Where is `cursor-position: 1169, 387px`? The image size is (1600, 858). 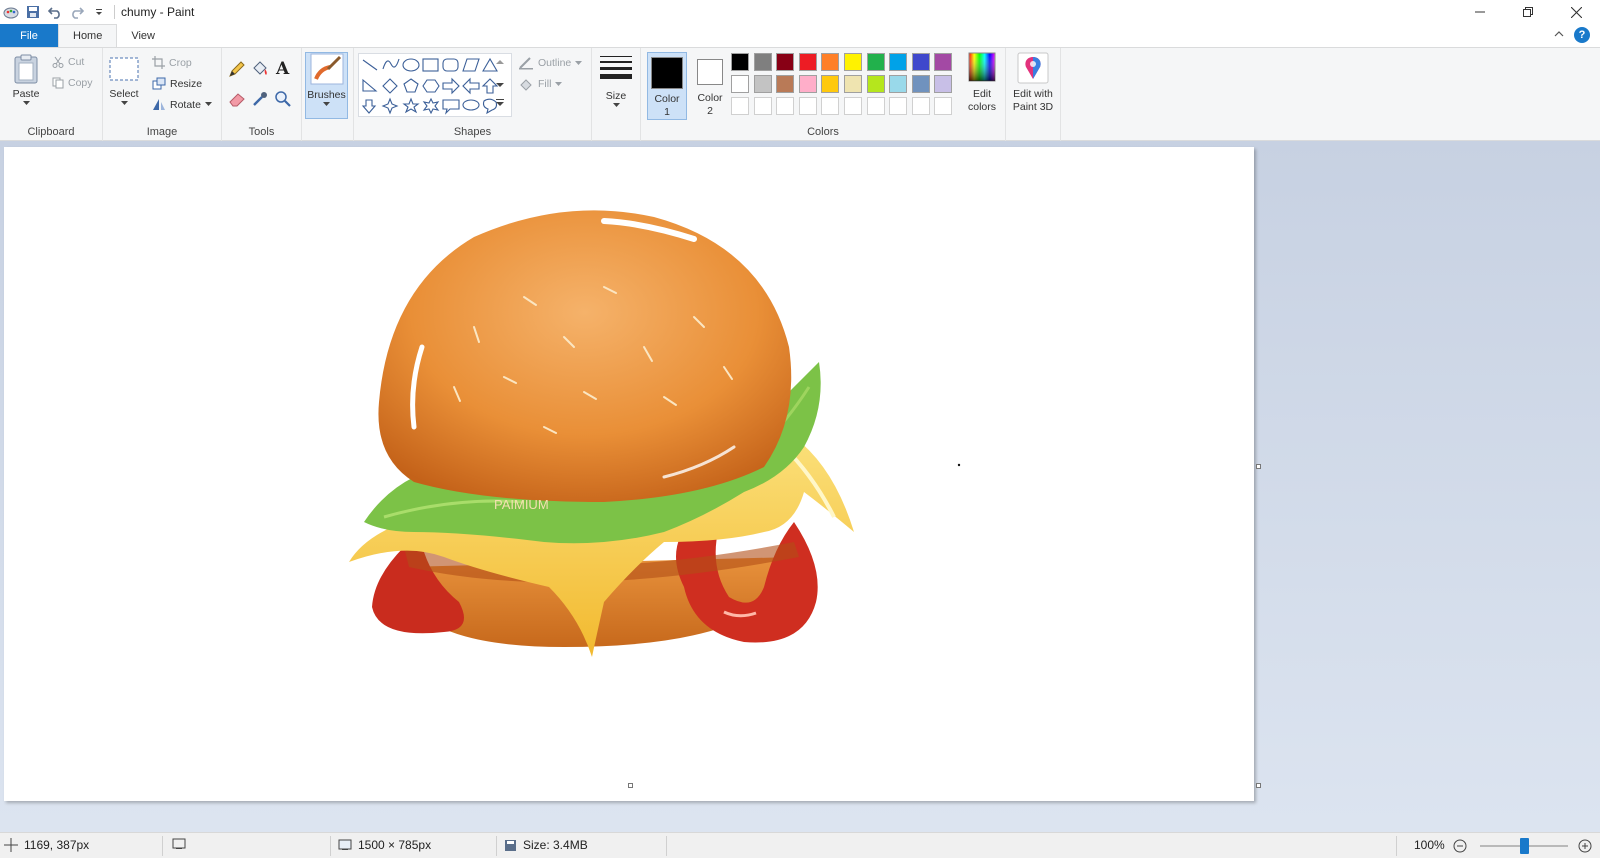 cursor-position: 1169, 387px is located at coordinates (46, 845).